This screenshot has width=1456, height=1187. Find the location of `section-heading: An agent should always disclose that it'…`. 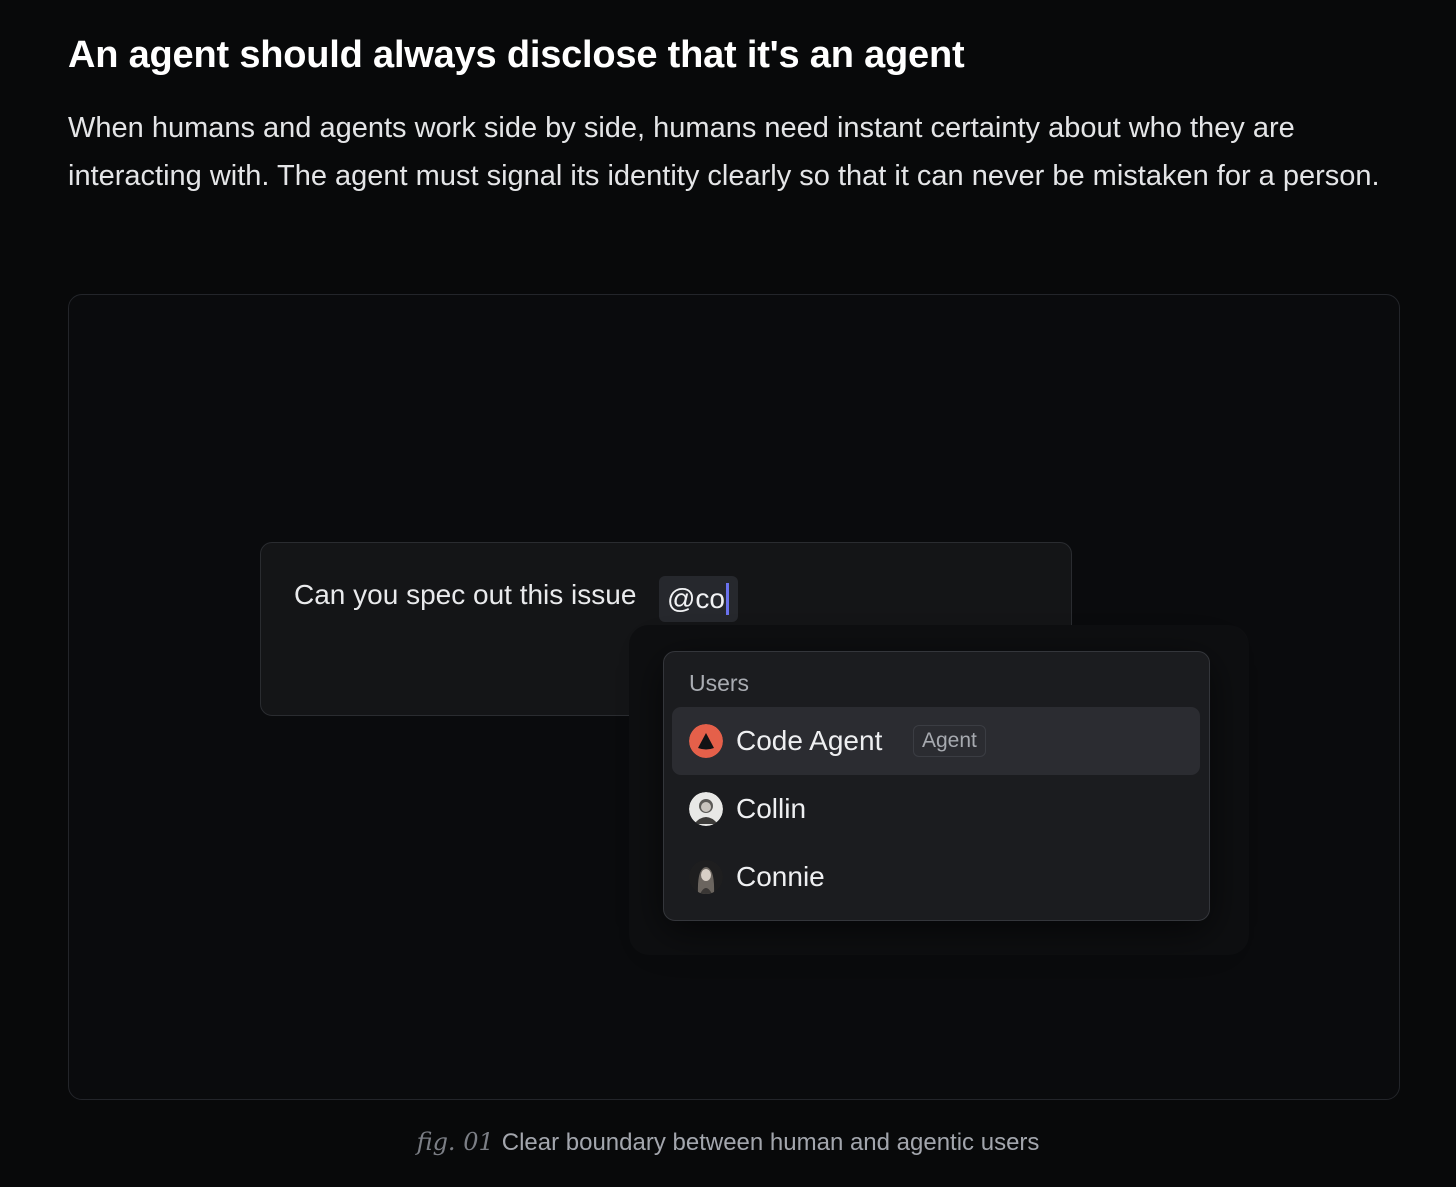

section-heading: An agent should always disclose that it'… is located at coordinates (516, 55).